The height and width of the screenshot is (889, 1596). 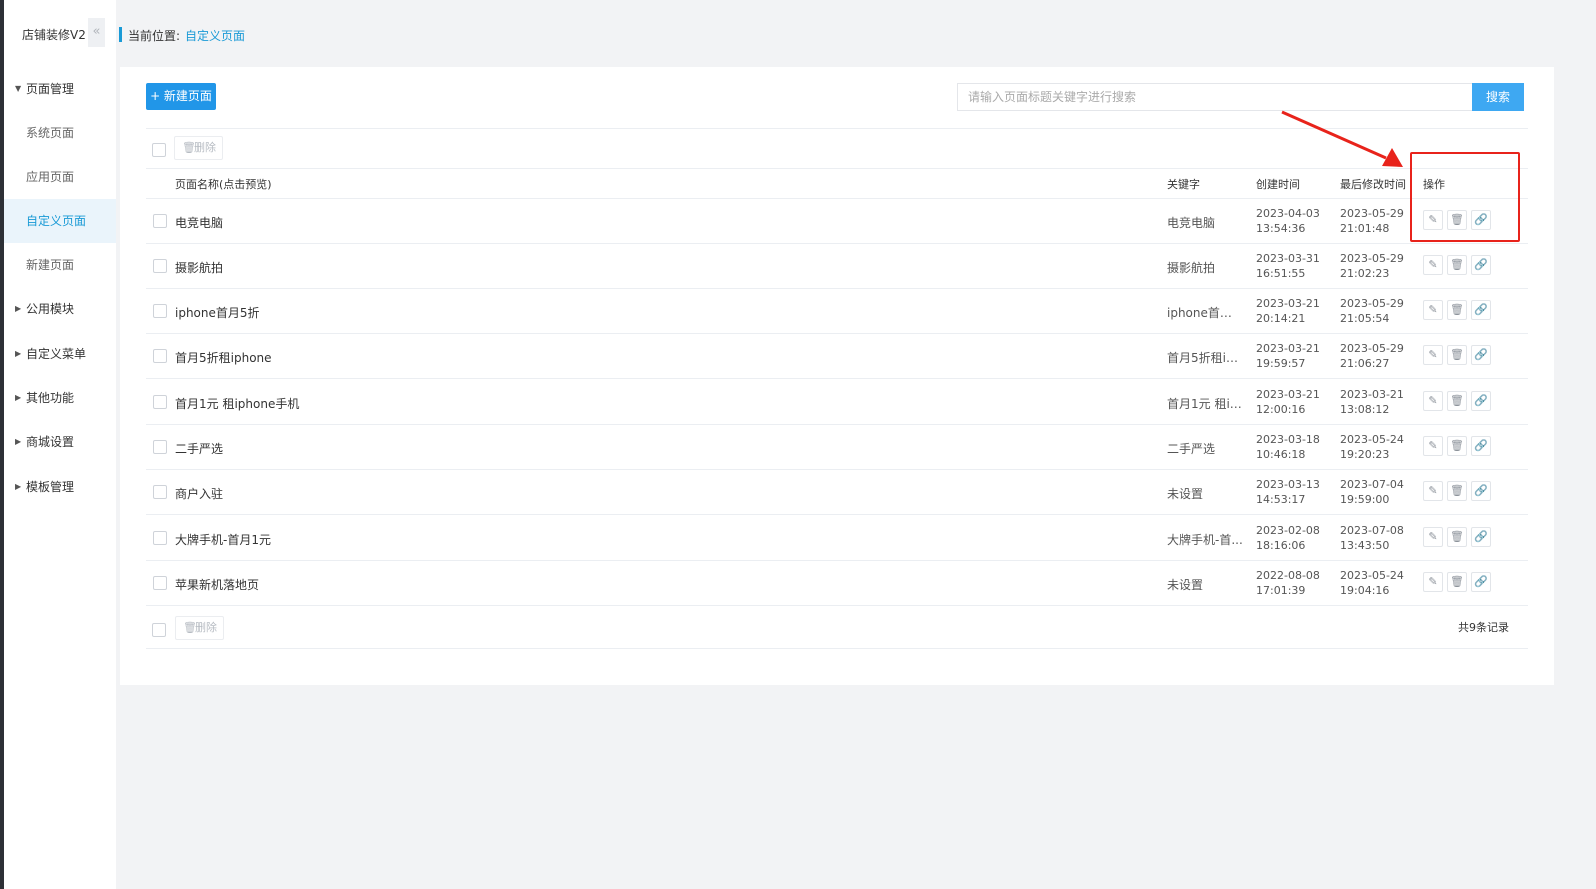 I want to click on annotation-arrow, so click(x=1342, y=138).